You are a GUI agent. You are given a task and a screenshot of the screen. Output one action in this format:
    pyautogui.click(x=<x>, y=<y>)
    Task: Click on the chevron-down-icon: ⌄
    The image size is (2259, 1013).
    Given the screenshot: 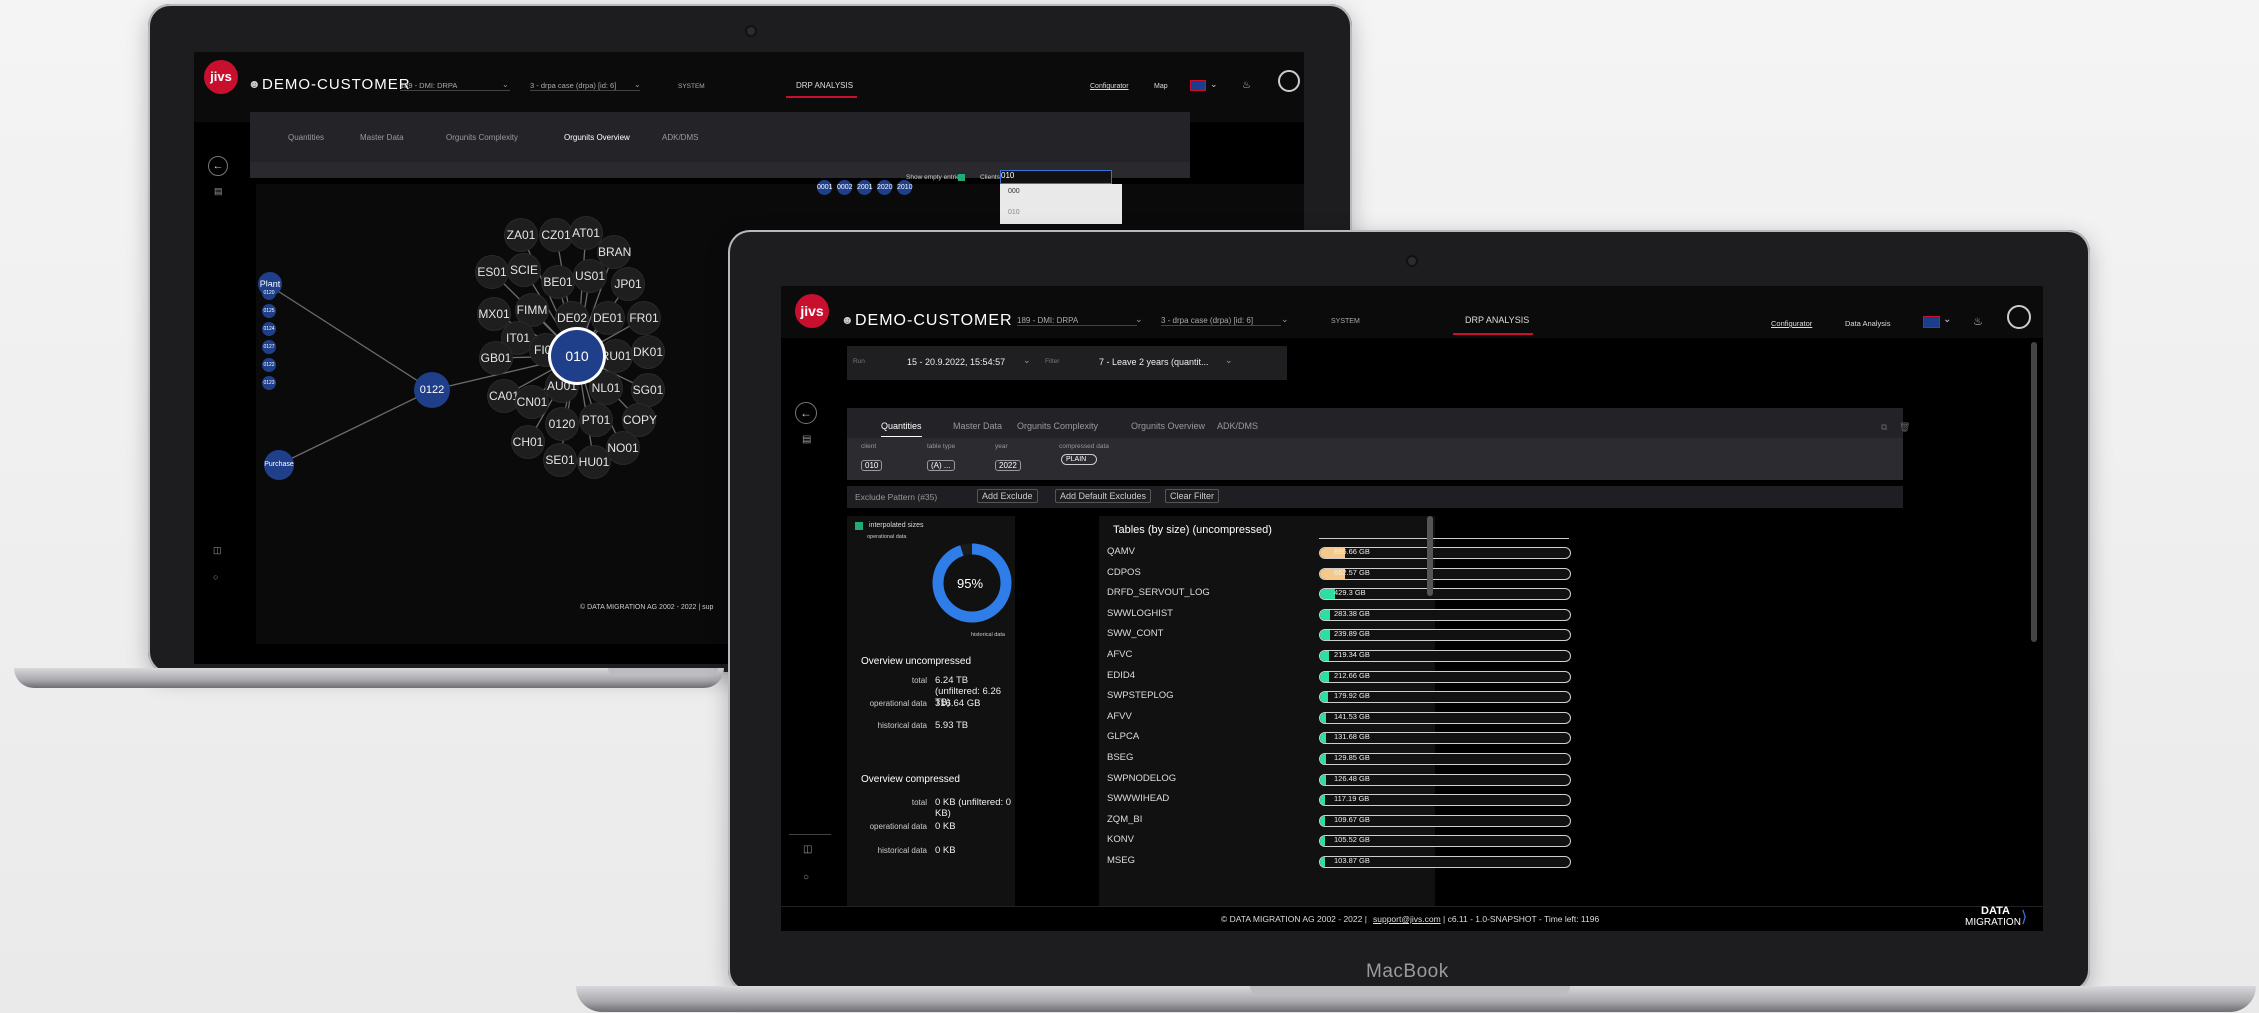 What is the action you would take?
    pyautogui.click(x=1947, y=319)
    